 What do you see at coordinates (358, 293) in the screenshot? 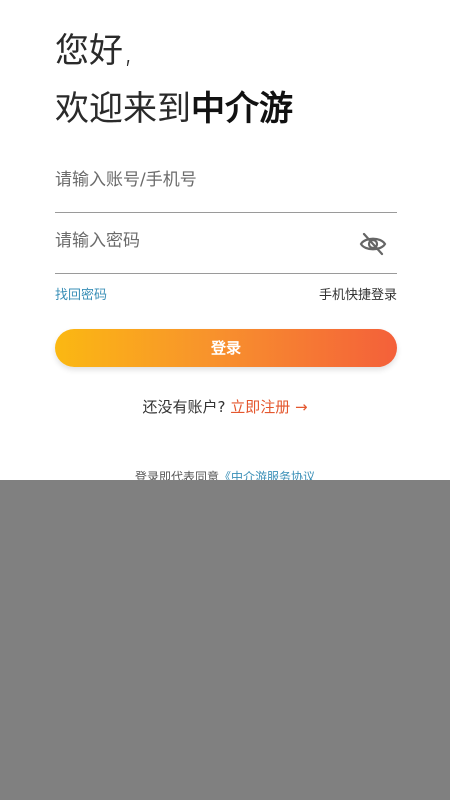
I see `sms-login-link: 手机快捷登录` at bounding box center [358, 293].